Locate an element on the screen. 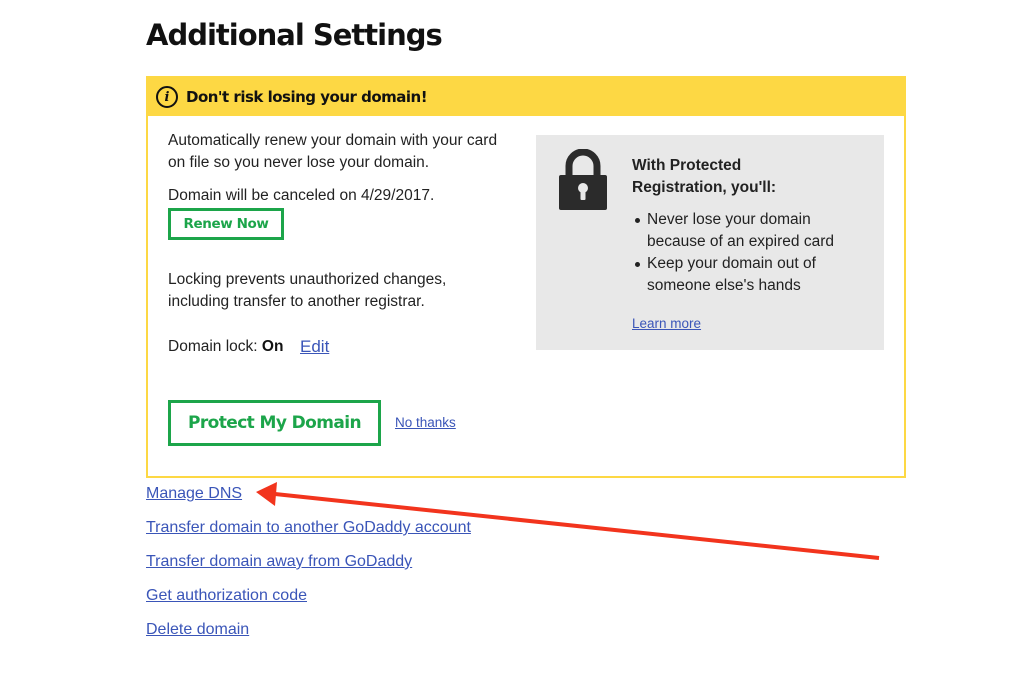 This screenshot has width=1018, height=681. learn-more-link: Learn more is located at coordinates (666, 323).